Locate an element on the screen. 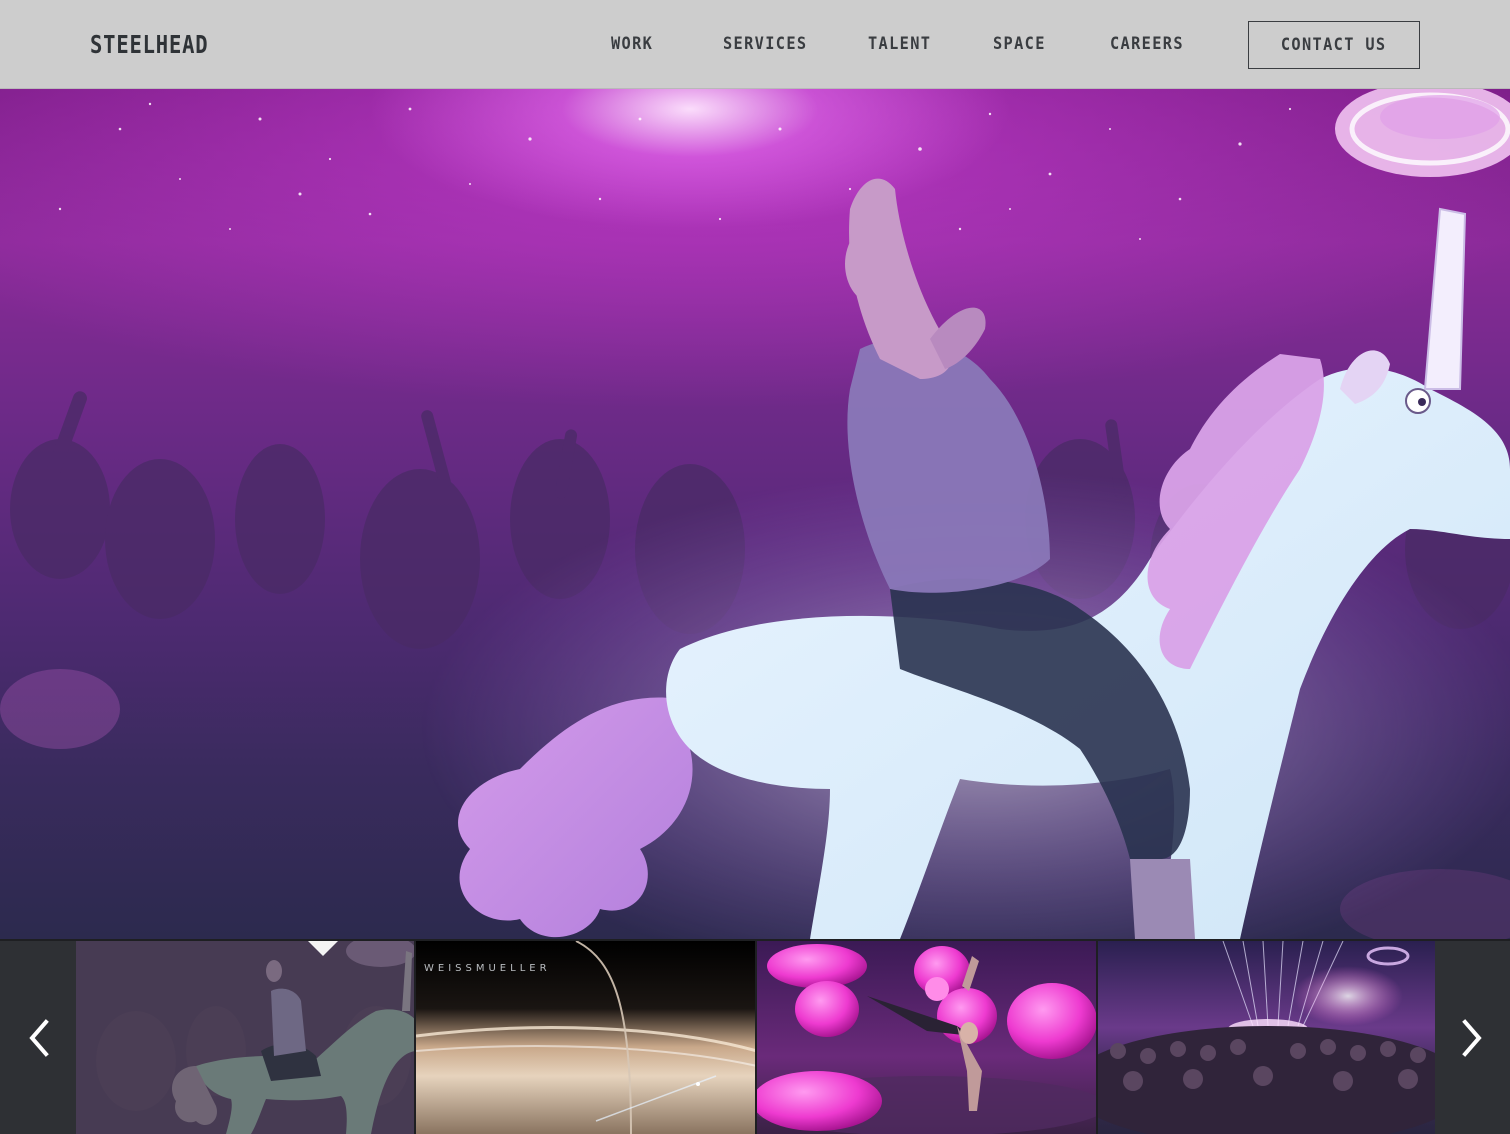 The image size is (1510, 1134). prev-arrow-button is located at coordinates (38, 1037).